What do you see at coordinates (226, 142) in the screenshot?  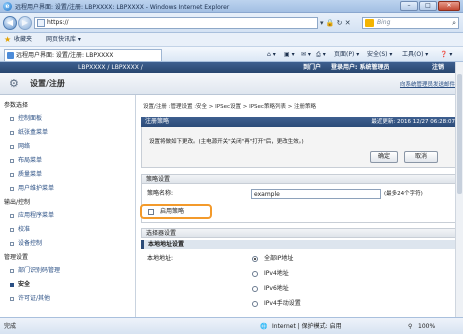 I see `notice-text: 设置将做如下更改。(主电源开关"关闭"再"打开"后，更改生效。)` at bounding box center [226, 142].